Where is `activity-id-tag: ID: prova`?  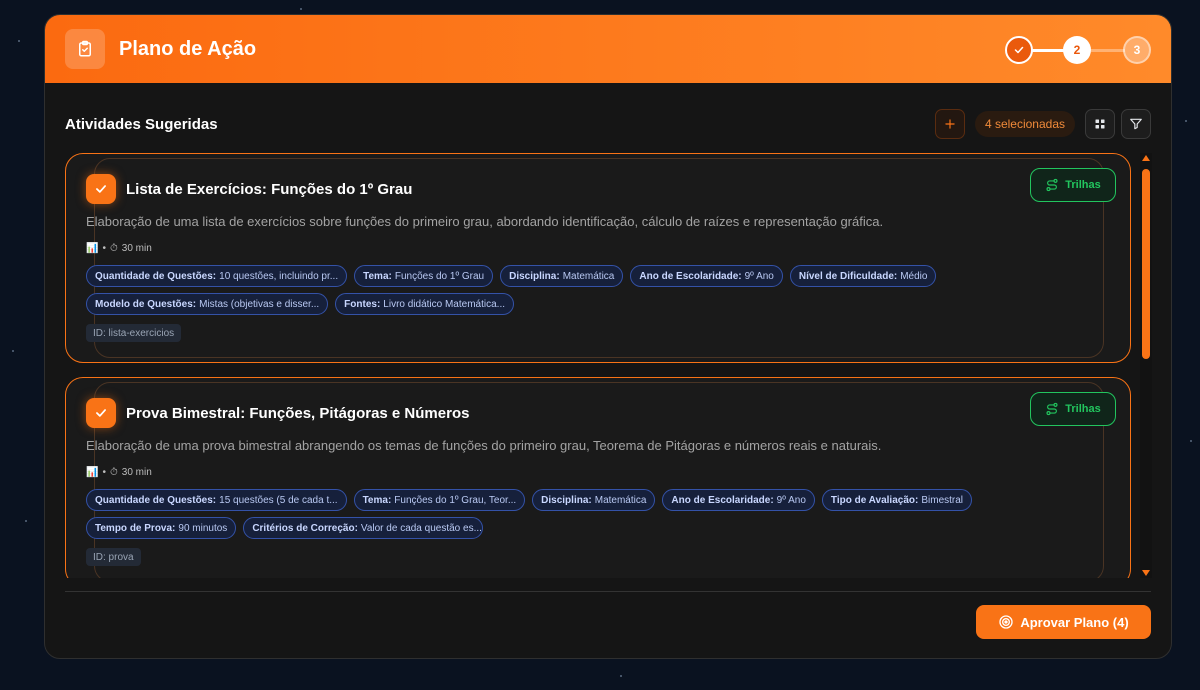
activity-id-tag: ID: prova is located at coordinates (113, 557).